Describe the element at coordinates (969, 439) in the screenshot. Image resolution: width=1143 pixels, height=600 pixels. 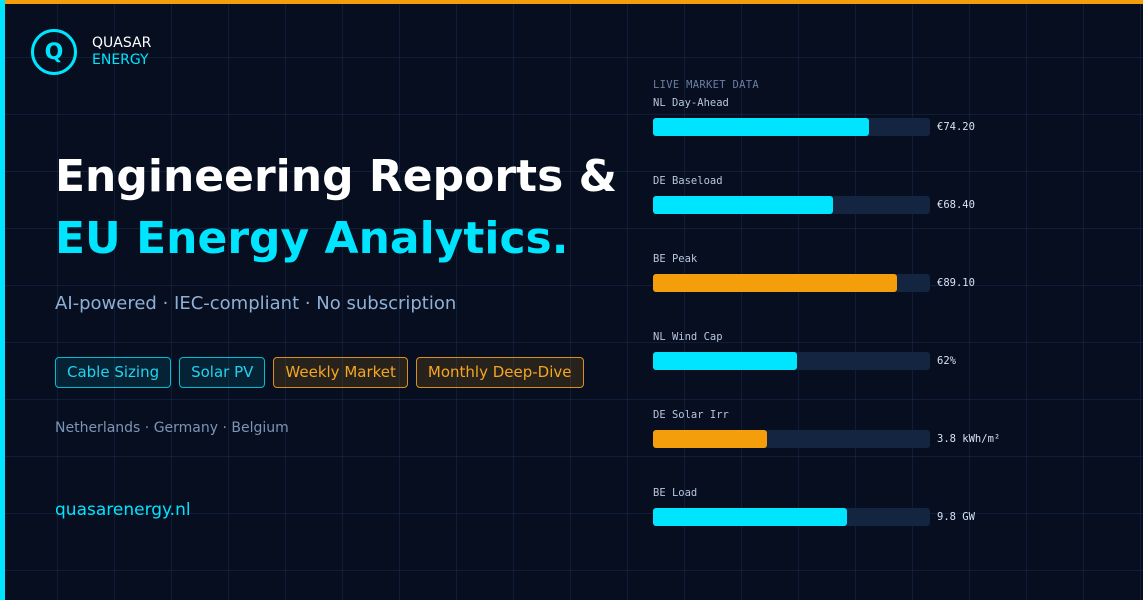
I see `metric-value: 3.8 kWh/m²` at that location.